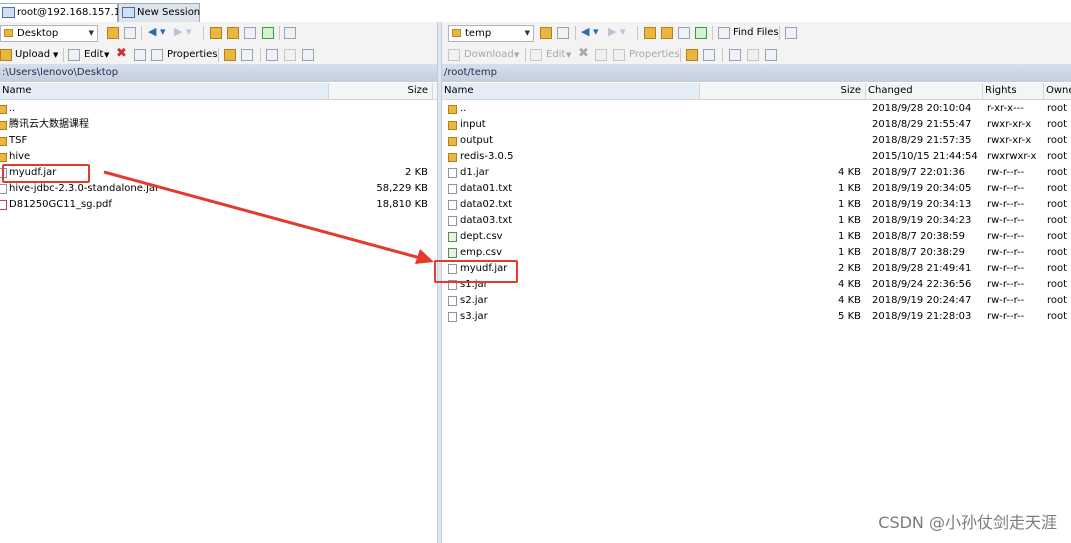 This screenshot has height=543, width=1071. Describe the element at coordinates (967, 522) in the screenshot. I see `watermark: CSDN @小孙仗剑走天涯` at that location.